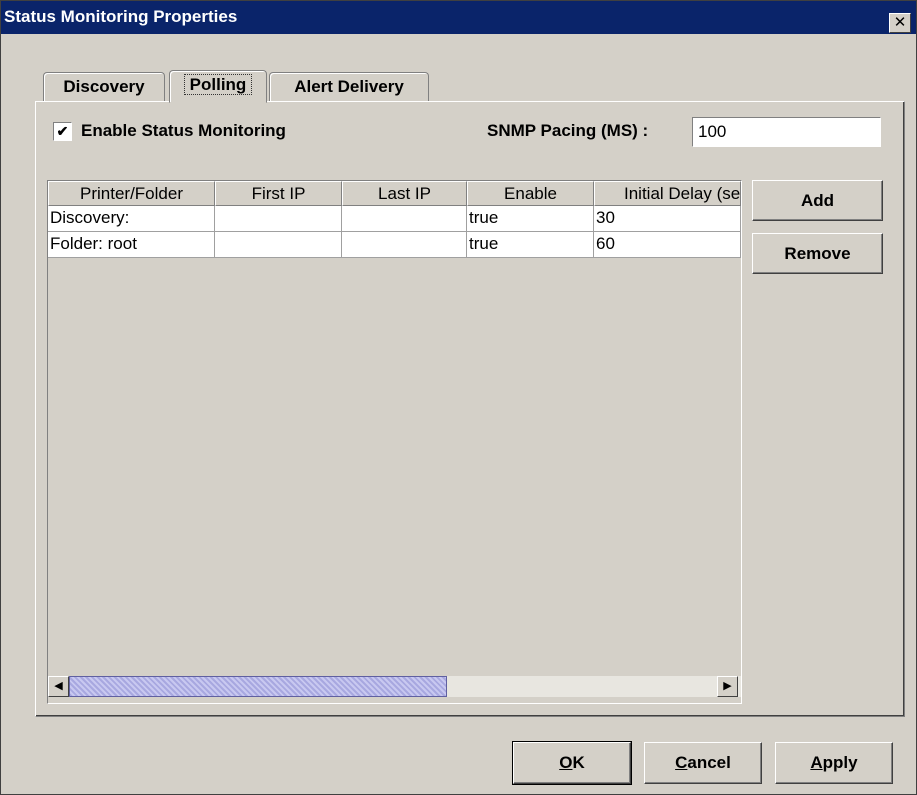  I want to click on table-cell: 60, so click(667, 245).